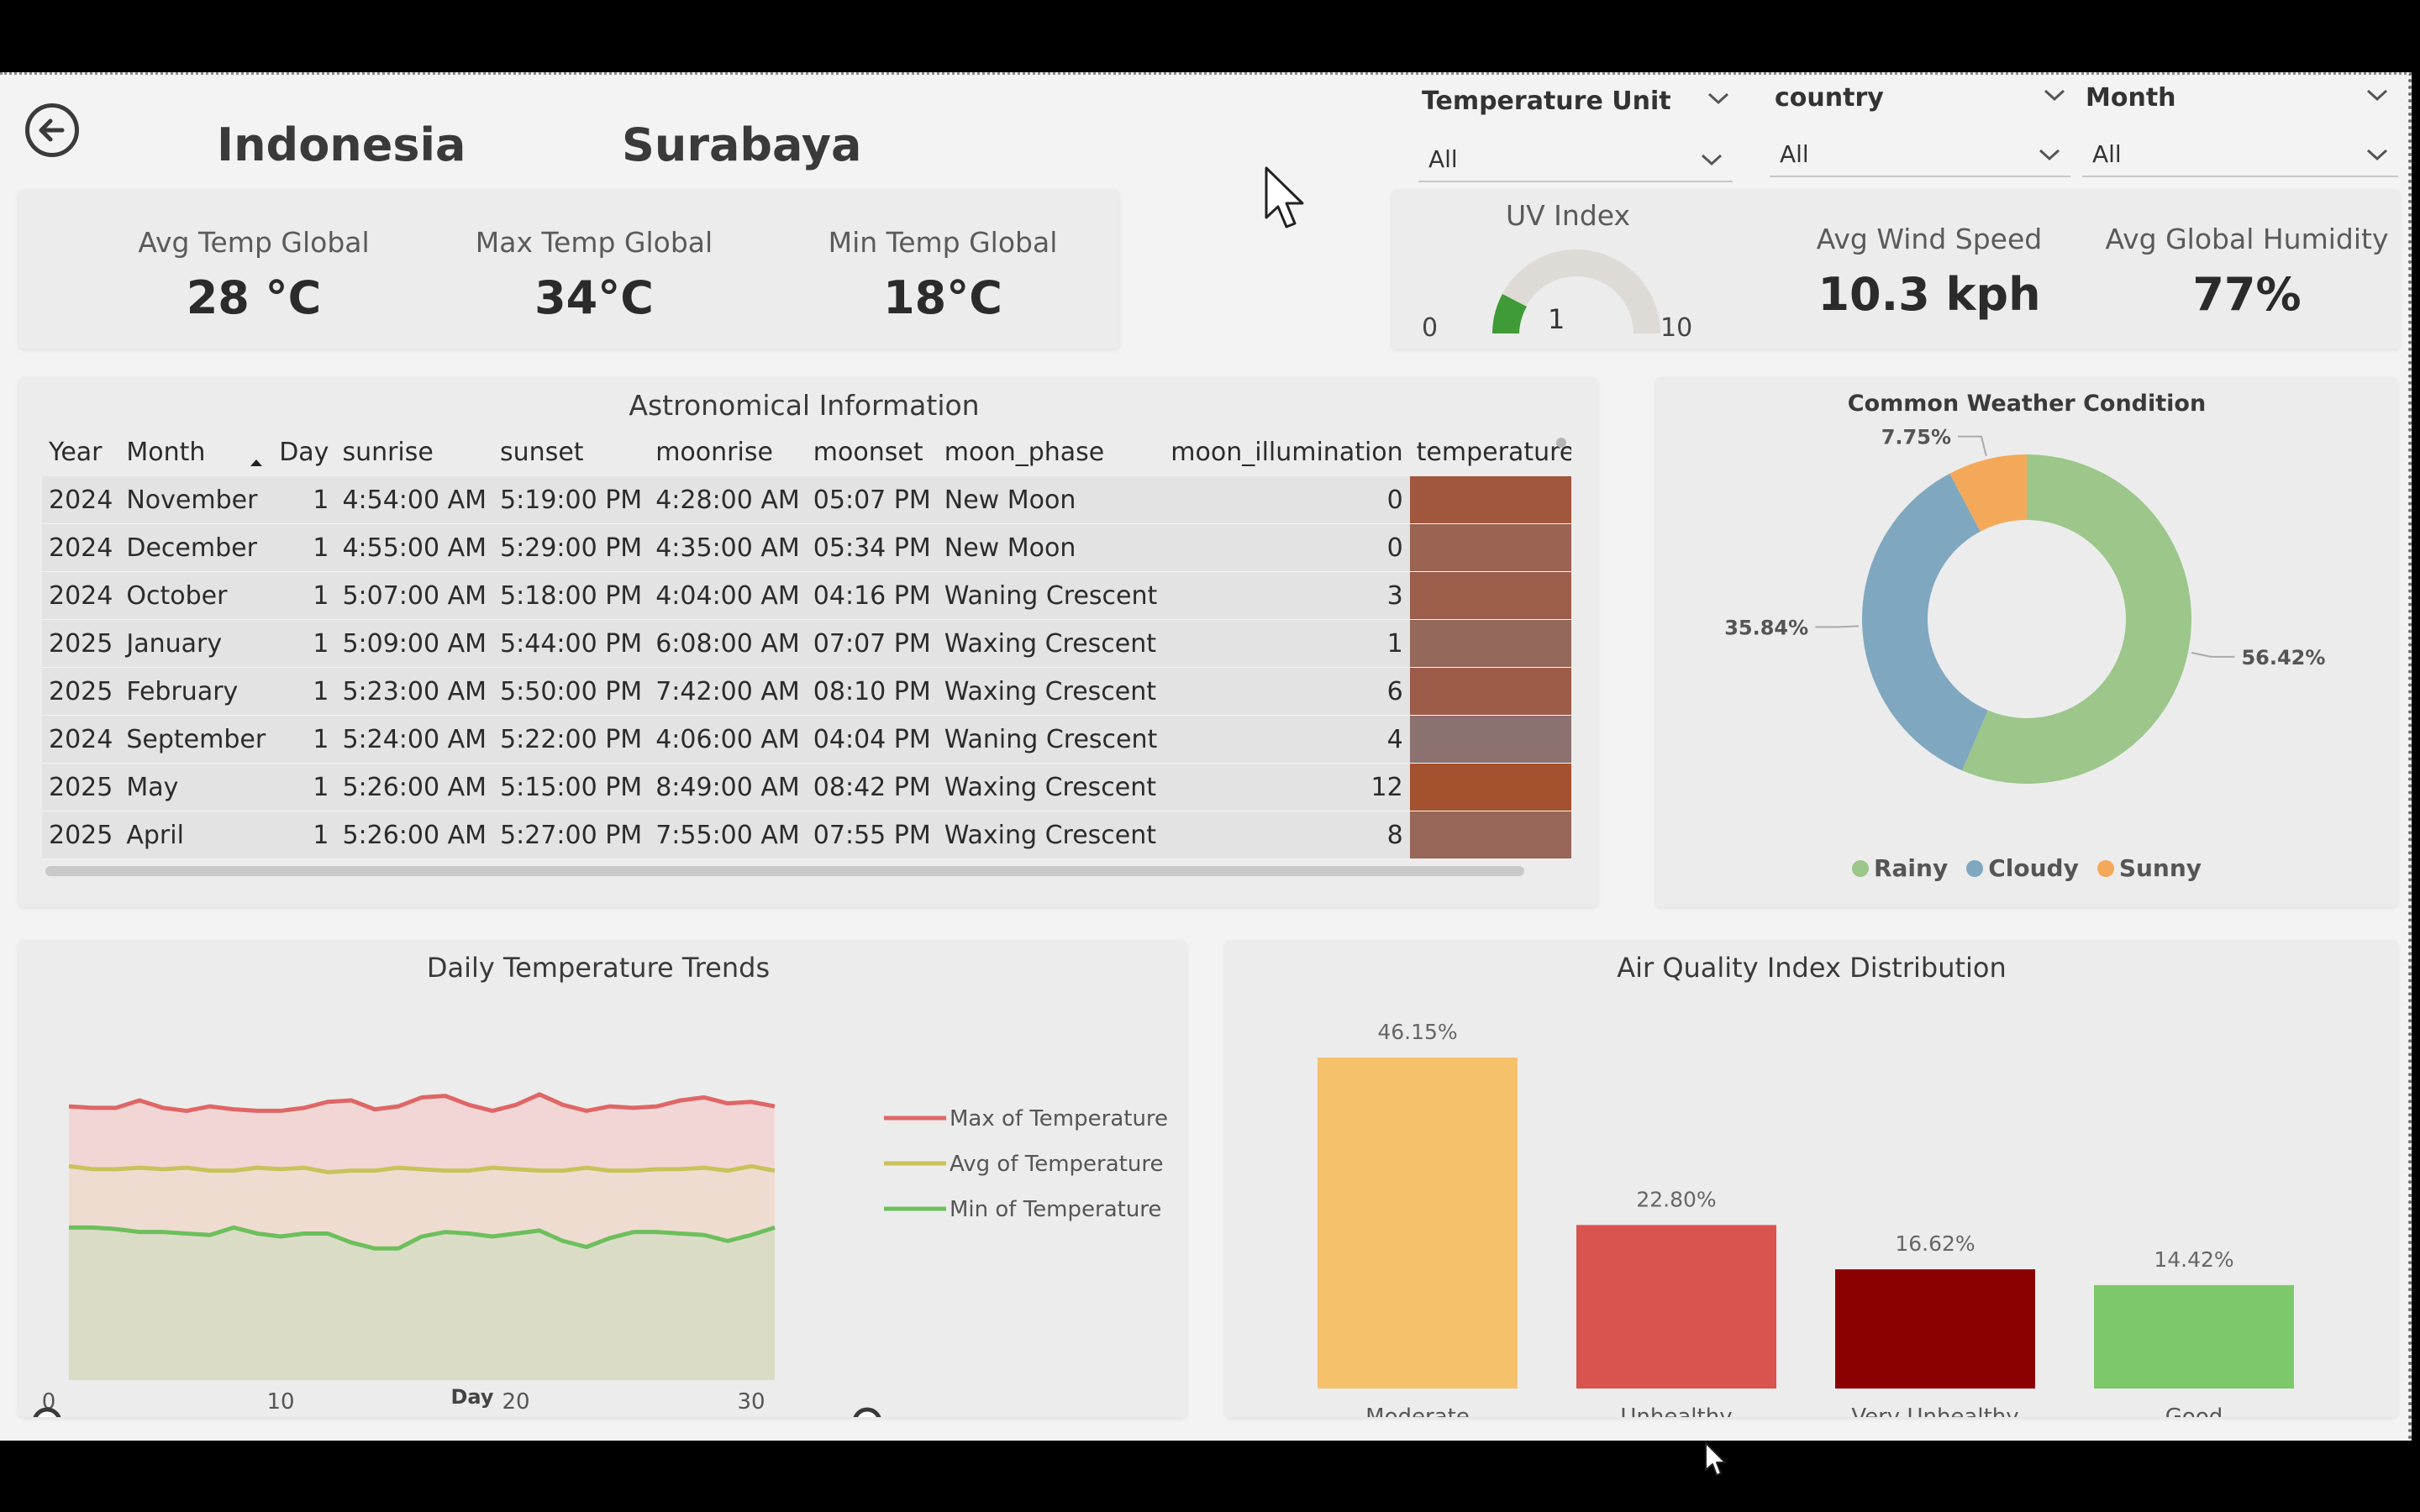  Describe the element at coordinates (47, 1412) in the screenshot. I see `day-slider-start-handle` at that location.